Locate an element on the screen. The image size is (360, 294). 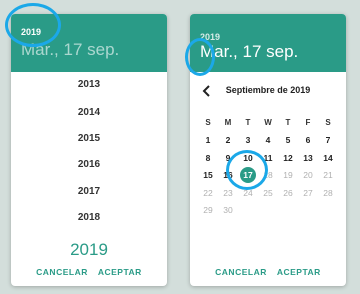
calendar-week: 15 16 17 18 19 20 21 is located at coordinates (268, 176).